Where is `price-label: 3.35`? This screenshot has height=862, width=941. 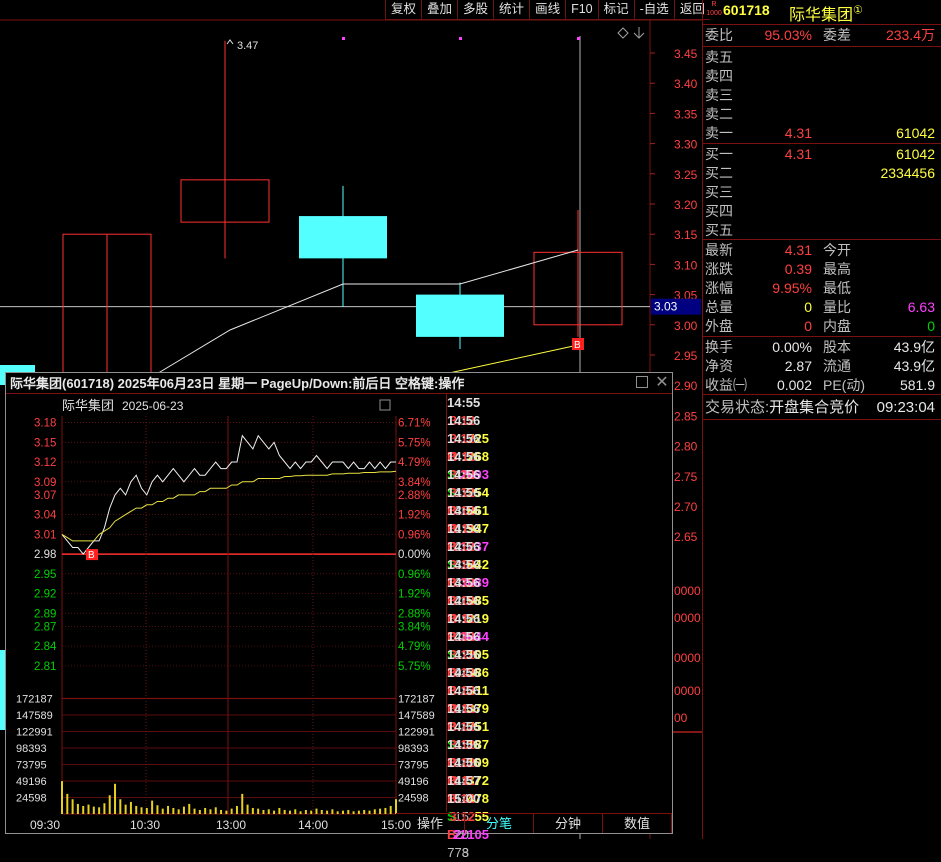 price-label: 3.35 is located at coordinates (686, 114).